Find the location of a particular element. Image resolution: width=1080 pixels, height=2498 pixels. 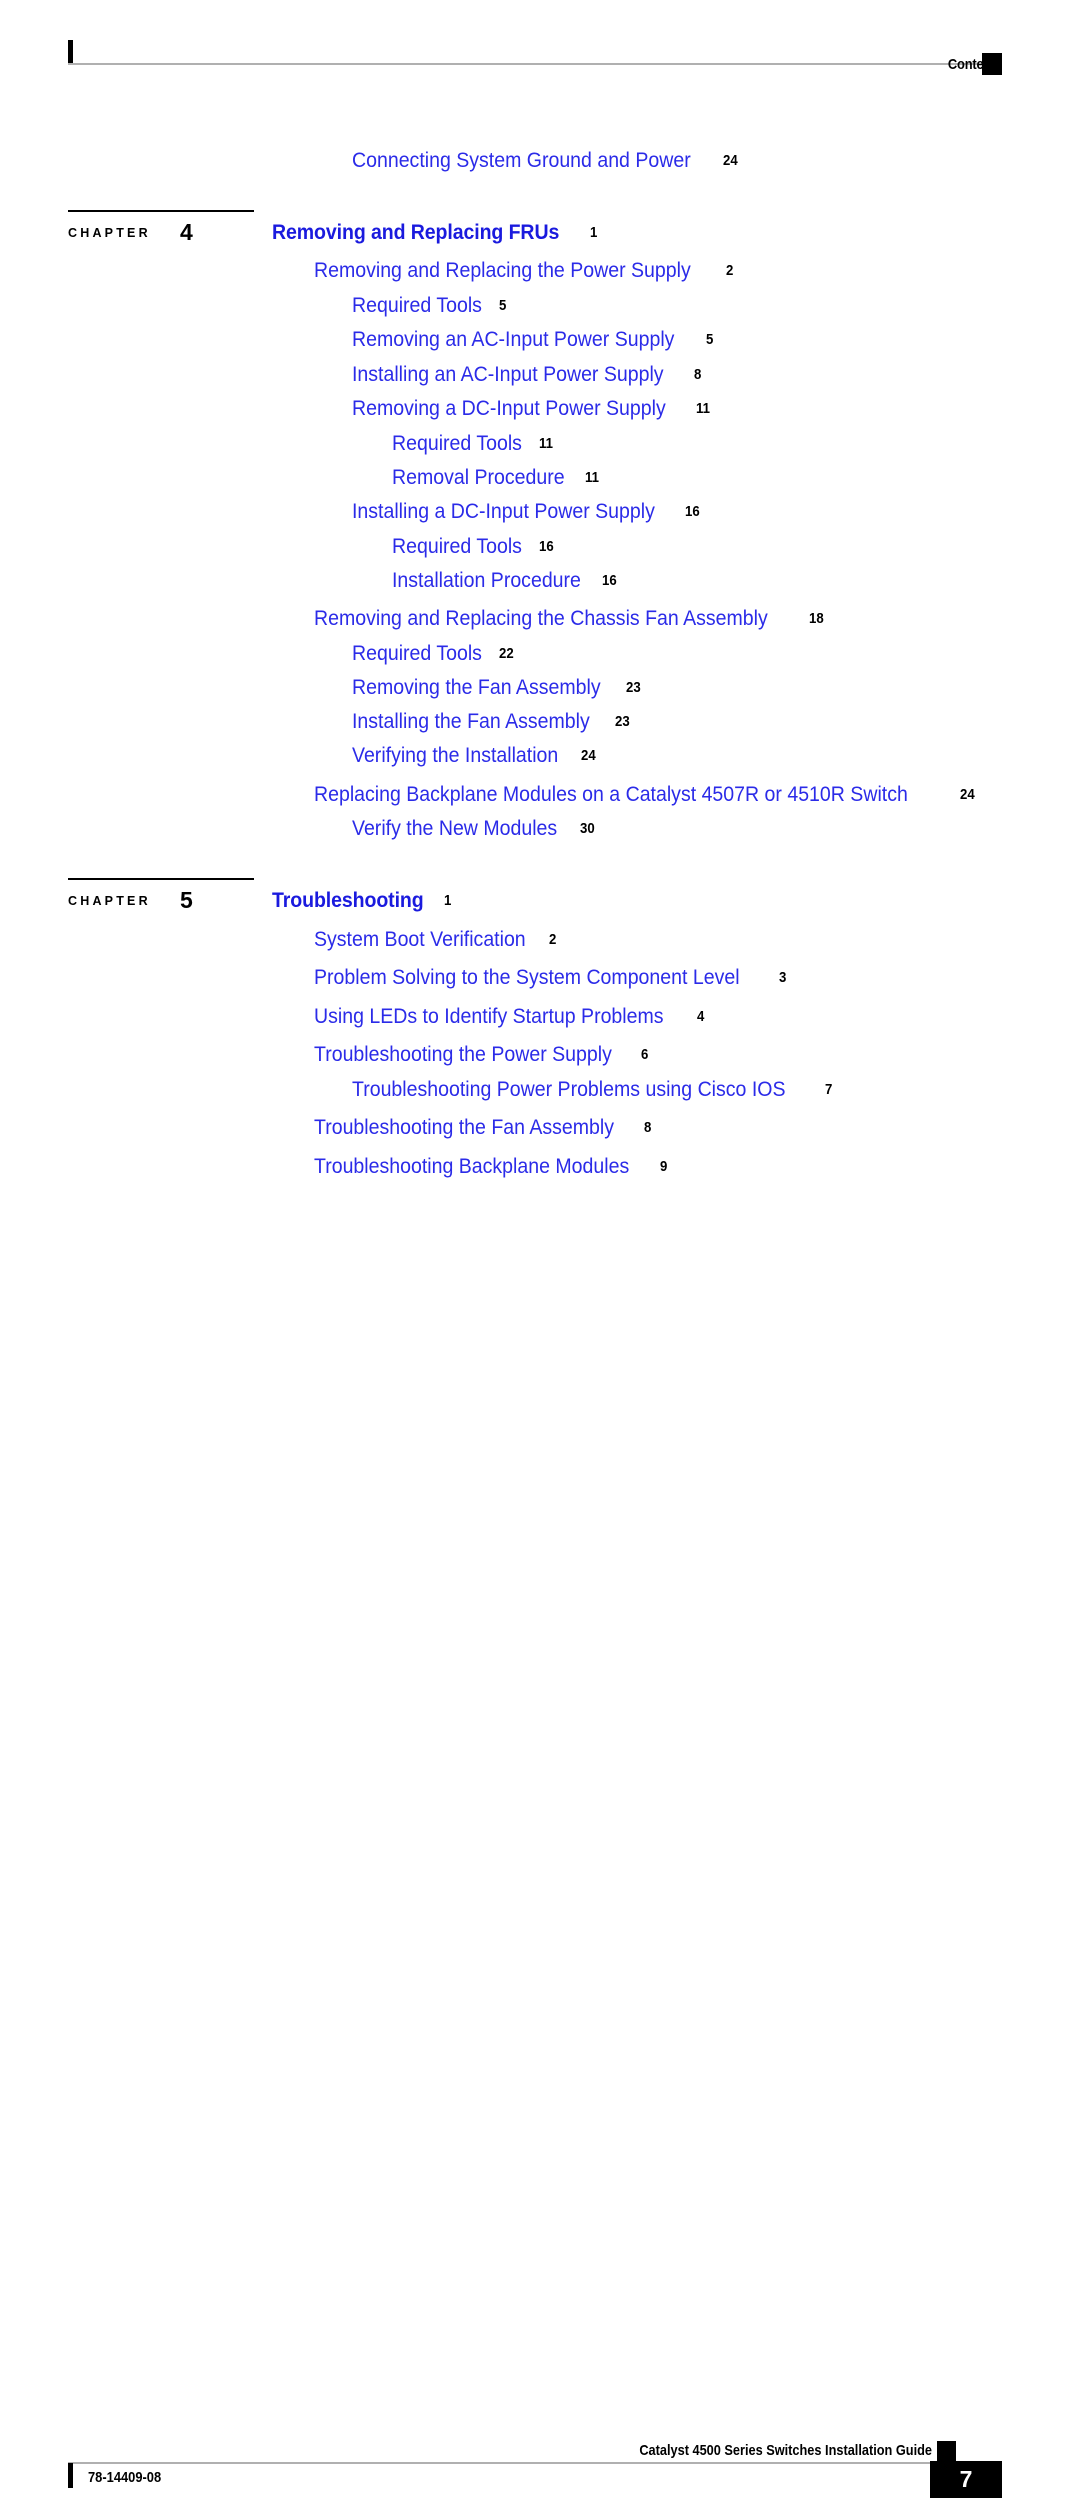

toc-entry: Removing a DC-Input Power Supply 11 is located at coordinates (532, 409).